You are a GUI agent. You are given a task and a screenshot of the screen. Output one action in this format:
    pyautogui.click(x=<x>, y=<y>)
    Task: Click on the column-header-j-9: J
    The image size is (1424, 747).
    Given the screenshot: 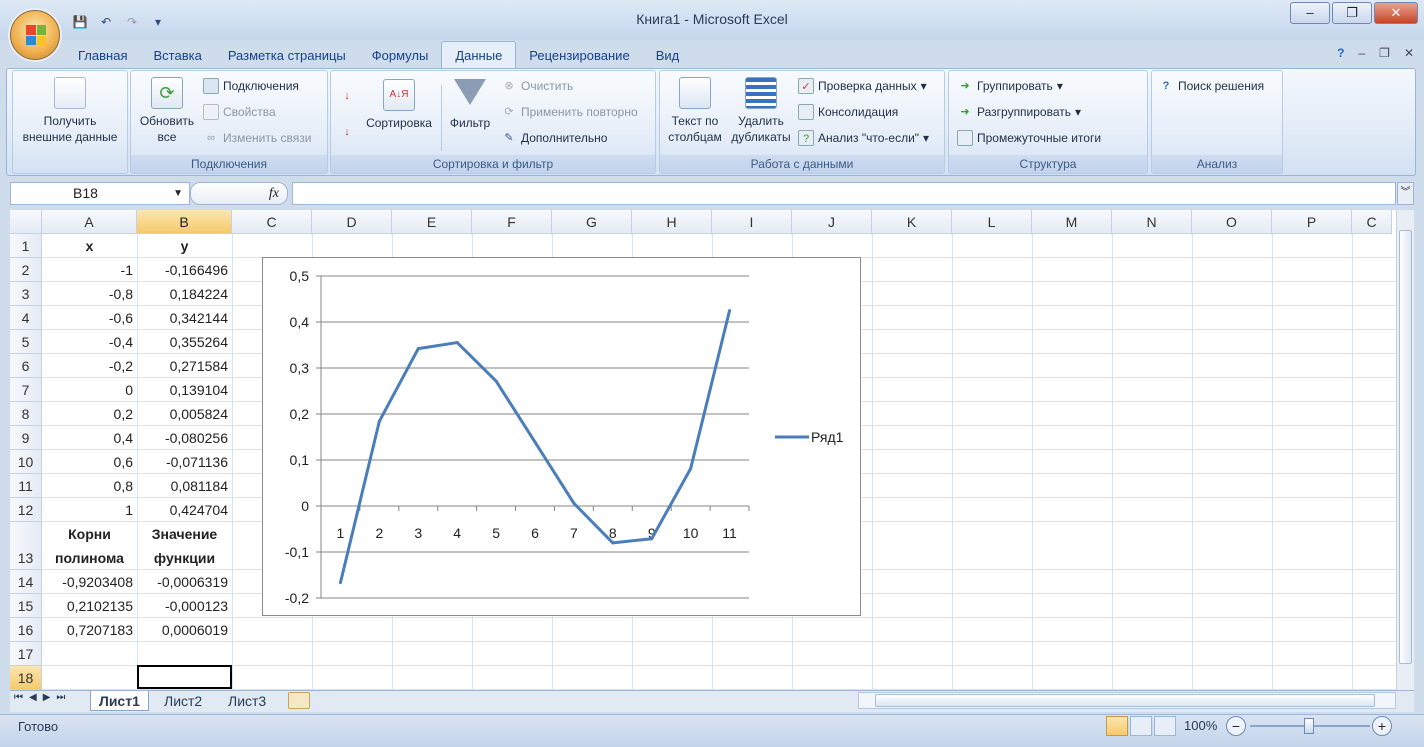 What is the action you would take?
    pyautogui.click(x=832, y=222)
    